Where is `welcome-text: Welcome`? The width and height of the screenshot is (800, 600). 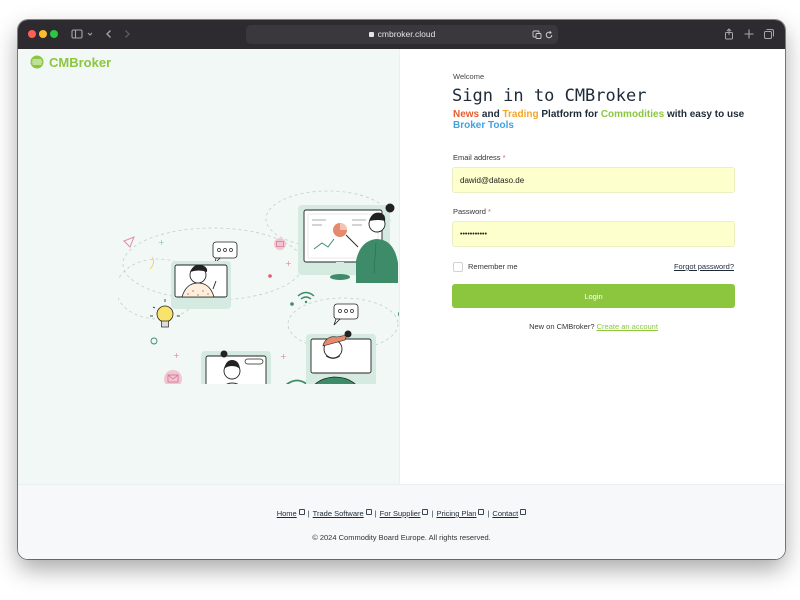 welcome-text: Welcome is located at coordinates (469, 76).